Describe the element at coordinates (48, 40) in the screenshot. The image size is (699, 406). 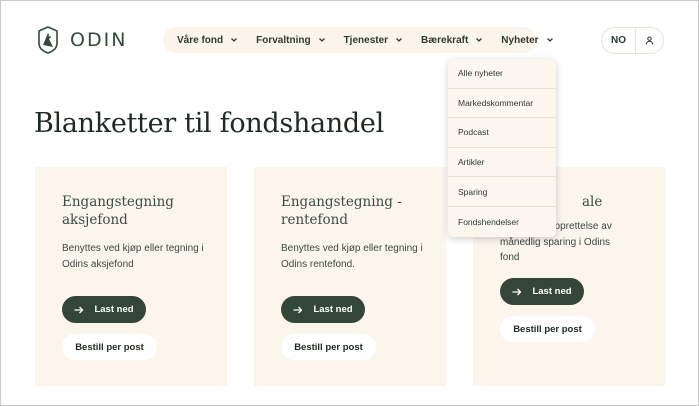
I see `odin-raven-logo-icon` at that location.